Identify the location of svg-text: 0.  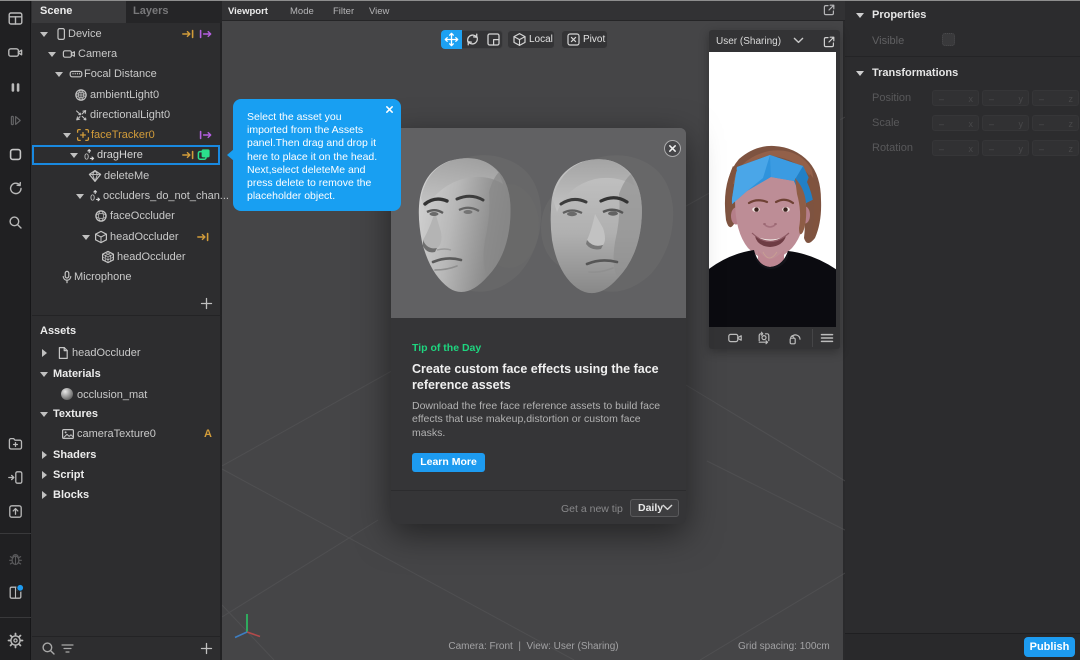
(92, 197).